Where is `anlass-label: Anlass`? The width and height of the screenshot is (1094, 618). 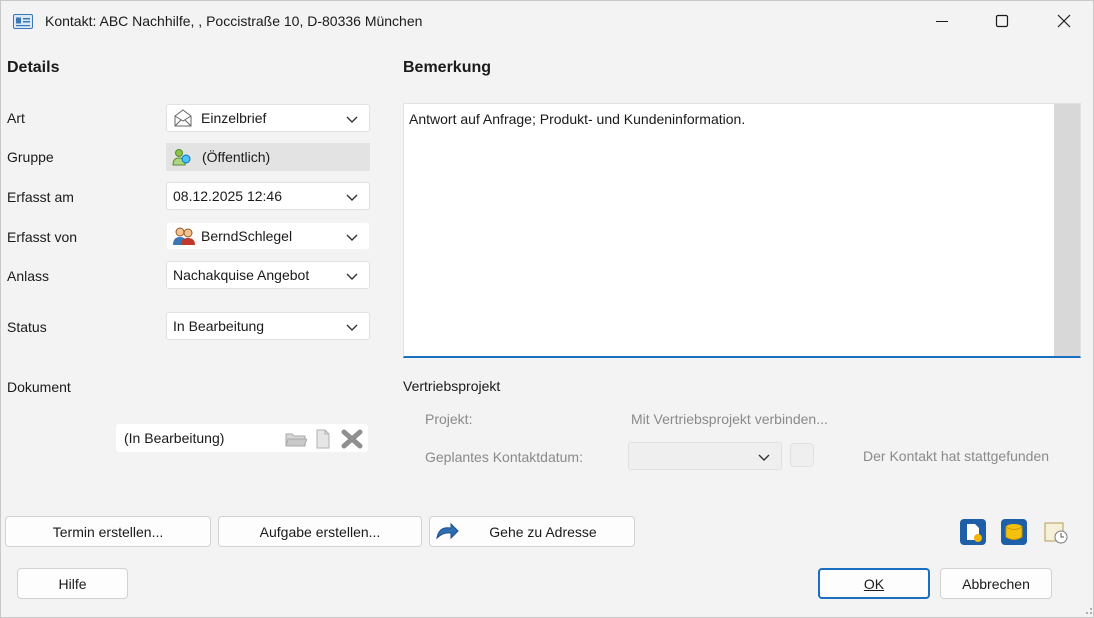
anlass-label: Anlass is located at coordinates (28, 276).